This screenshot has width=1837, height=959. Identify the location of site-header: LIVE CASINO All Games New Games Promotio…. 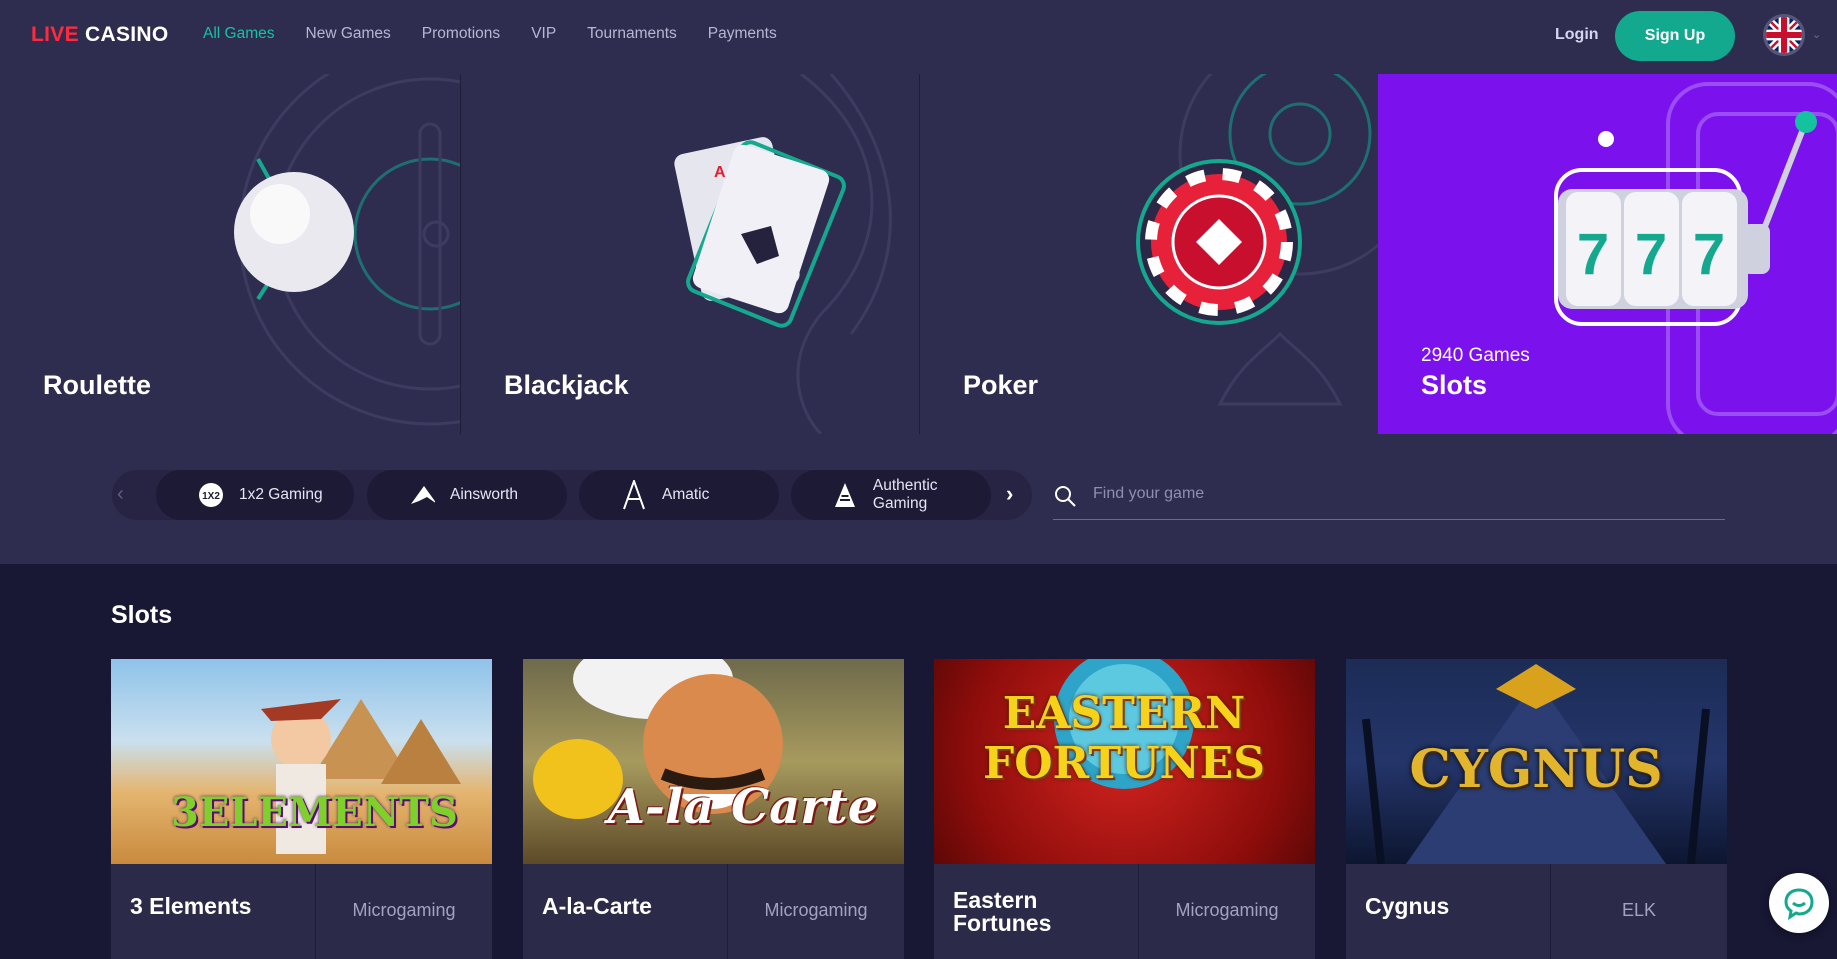
(918, 36).